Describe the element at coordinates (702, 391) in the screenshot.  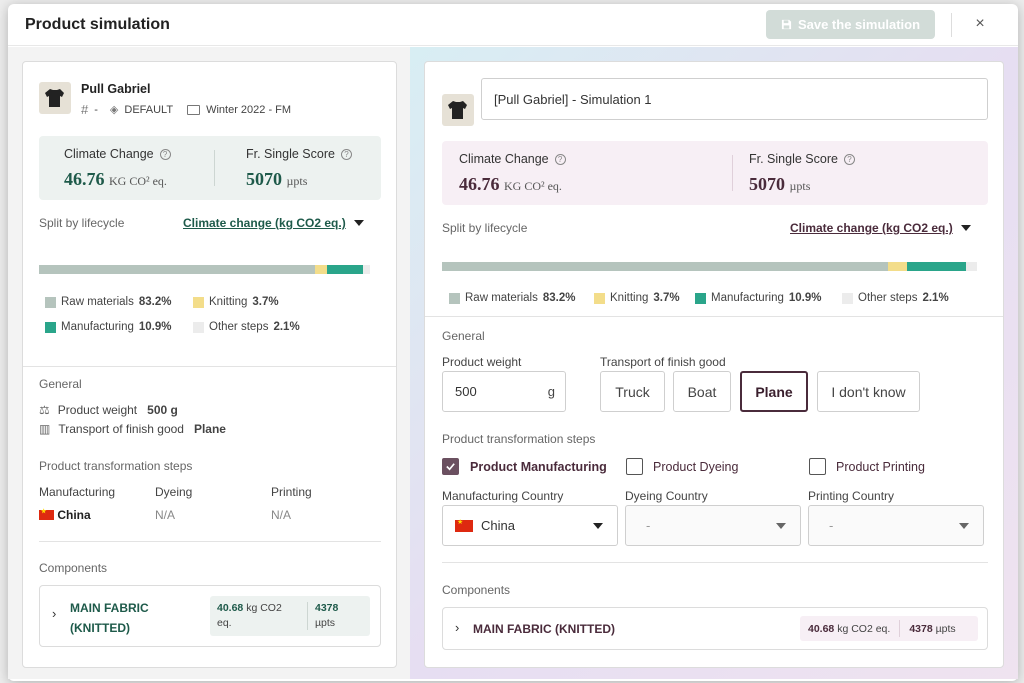
I see `transport-boat-button: Boat` at that location.